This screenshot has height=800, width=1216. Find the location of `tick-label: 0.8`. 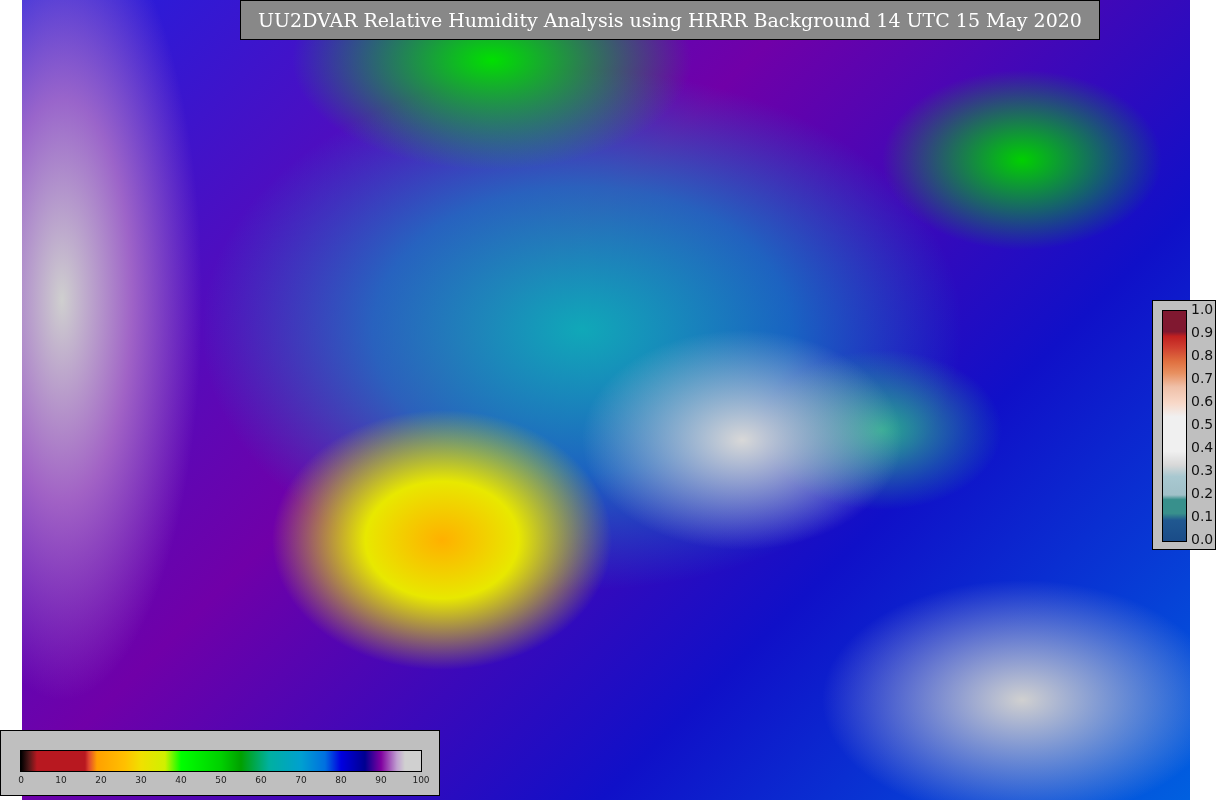

tick-label: 0.8 is located at coordinates (1202, 355).